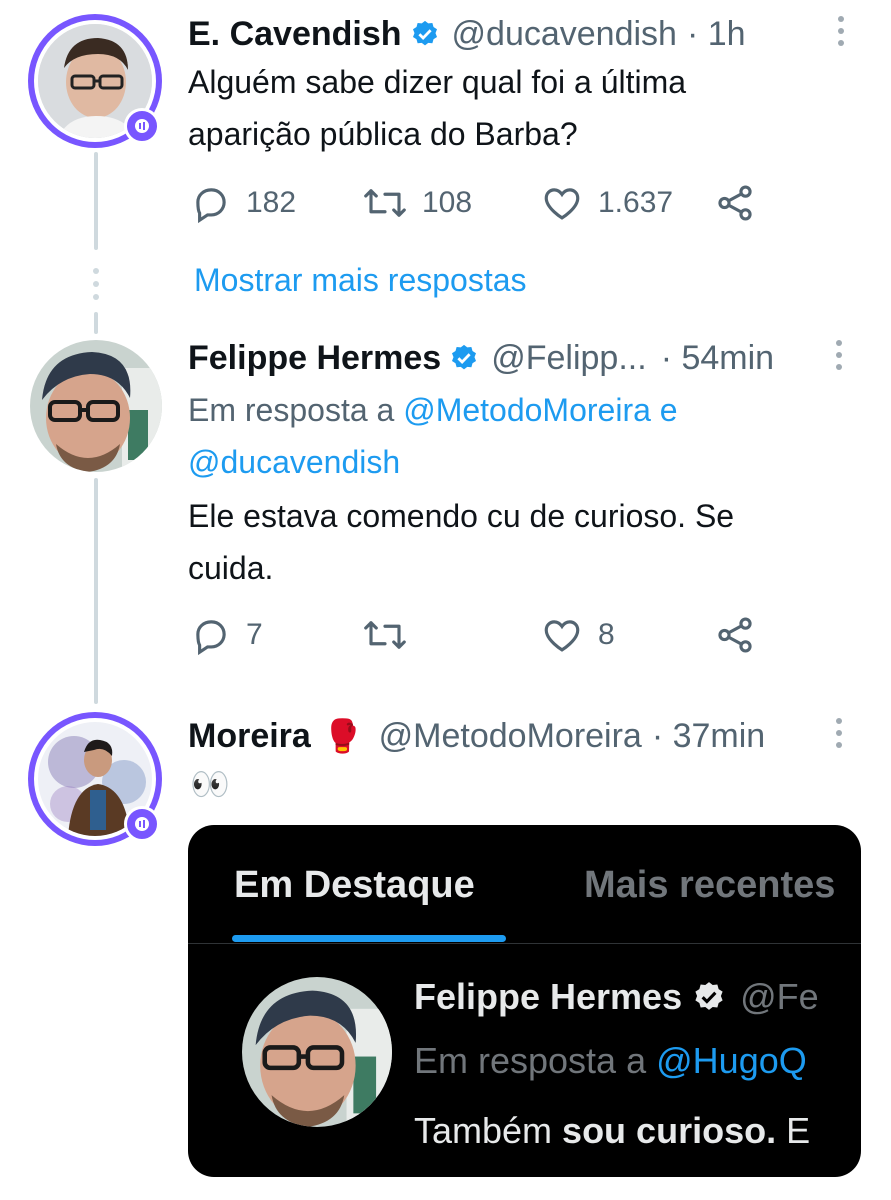 Image resolution: width=891 pixels, height=1200 pixels. I want to click on tweet-header: Moreira 🥊 @MetodoMoreira · 37min, so click(476, 736).